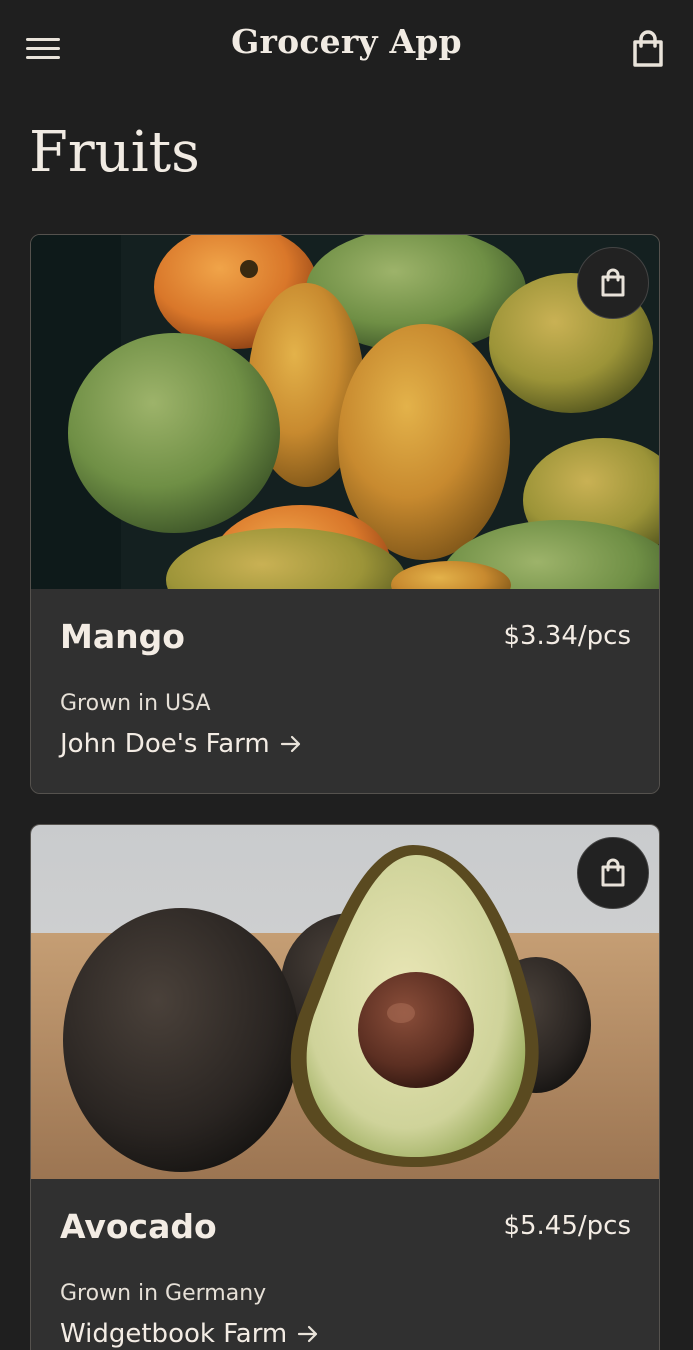 This screenshot has width=693, height=1350. I want to click on farm-link-label: John Doe's Farm, so click(165, 744).